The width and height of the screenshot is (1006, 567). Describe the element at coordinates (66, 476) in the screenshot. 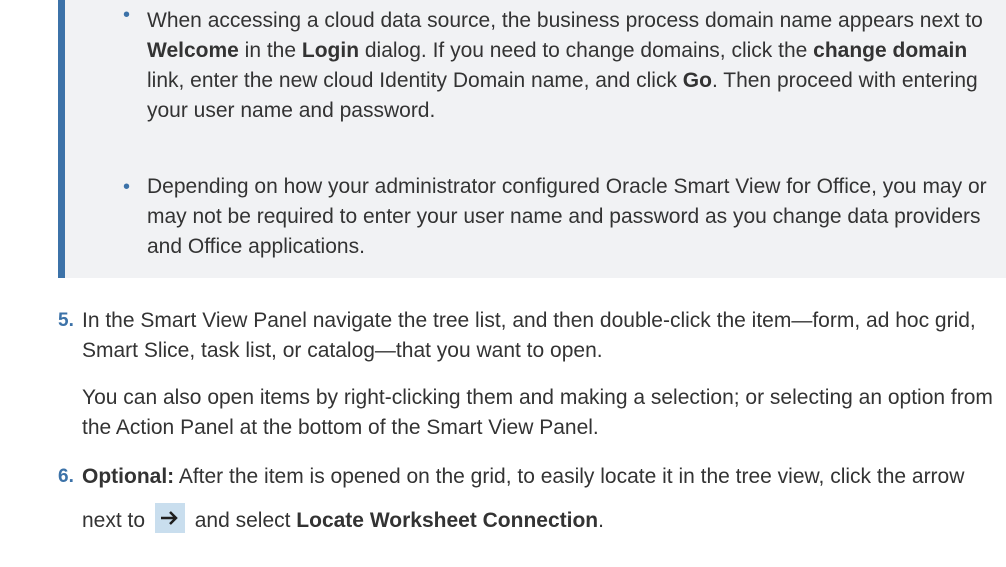

I see `step-number: 6.` at that location.